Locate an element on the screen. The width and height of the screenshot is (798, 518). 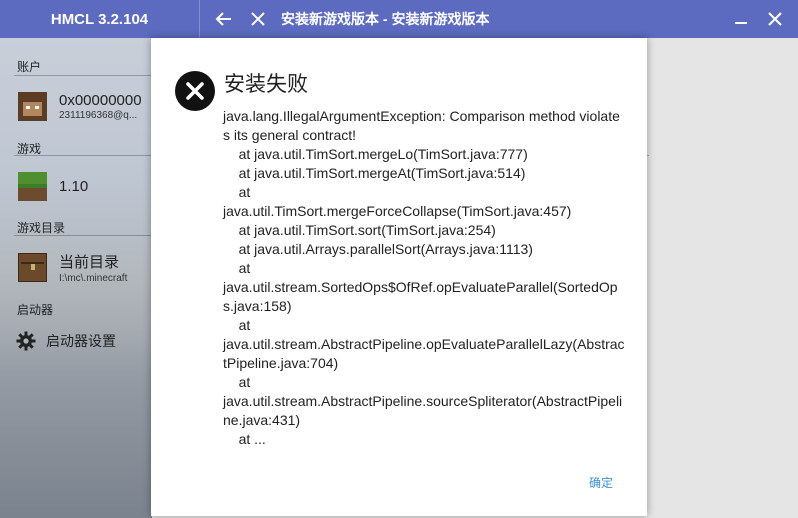
title-bar: HMCL 3.2.104 安装新游戏版本 - 安装新游戏版本 is located at coordinates (399, 19).